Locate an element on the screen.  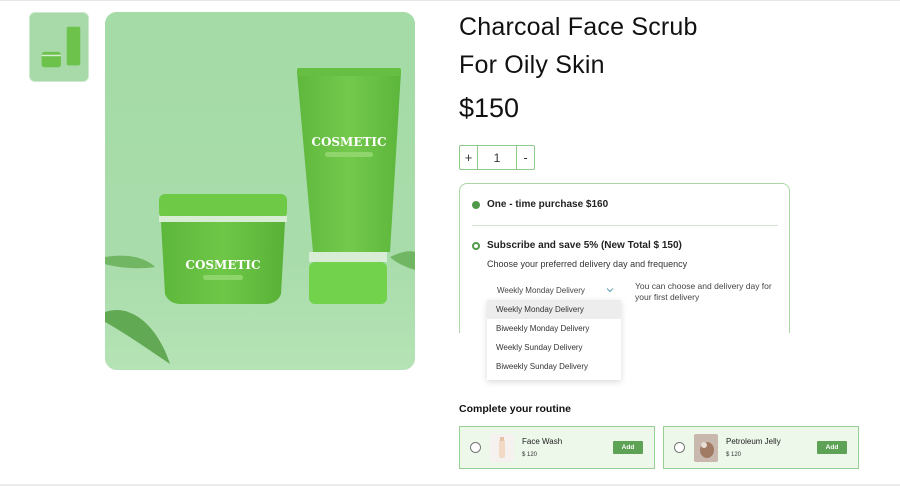
frequency-selected-value: Weekly Monday Delivery is located at coordinates (541, 290).